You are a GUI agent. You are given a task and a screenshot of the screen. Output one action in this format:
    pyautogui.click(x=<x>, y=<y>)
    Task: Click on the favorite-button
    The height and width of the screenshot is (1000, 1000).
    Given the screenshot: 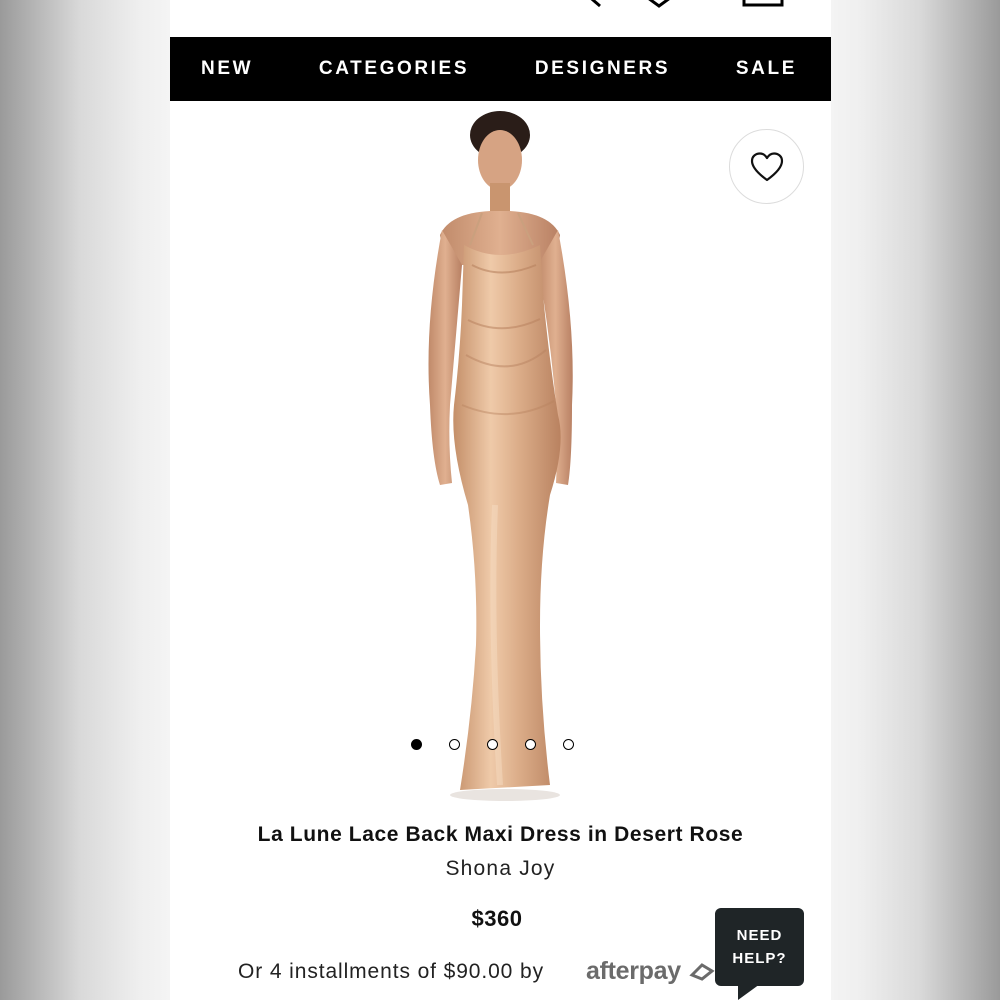 What is the action you would take?
    pyautogui.click(x=766, y=166)
    